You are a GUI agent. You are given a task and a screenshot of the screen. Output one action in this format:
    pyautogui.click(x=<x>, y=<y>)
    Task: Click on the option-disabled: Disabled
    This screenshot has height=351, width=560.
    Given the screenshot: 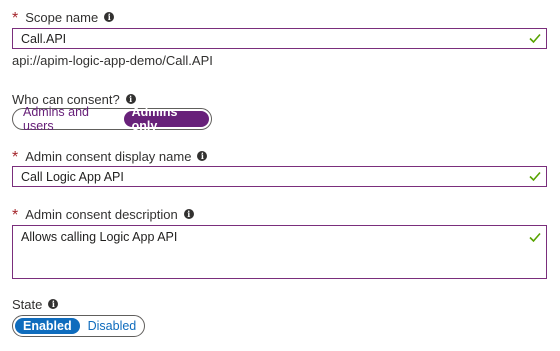 What is the action you would take?
    pyautogui.click(x=112, y=326)
    